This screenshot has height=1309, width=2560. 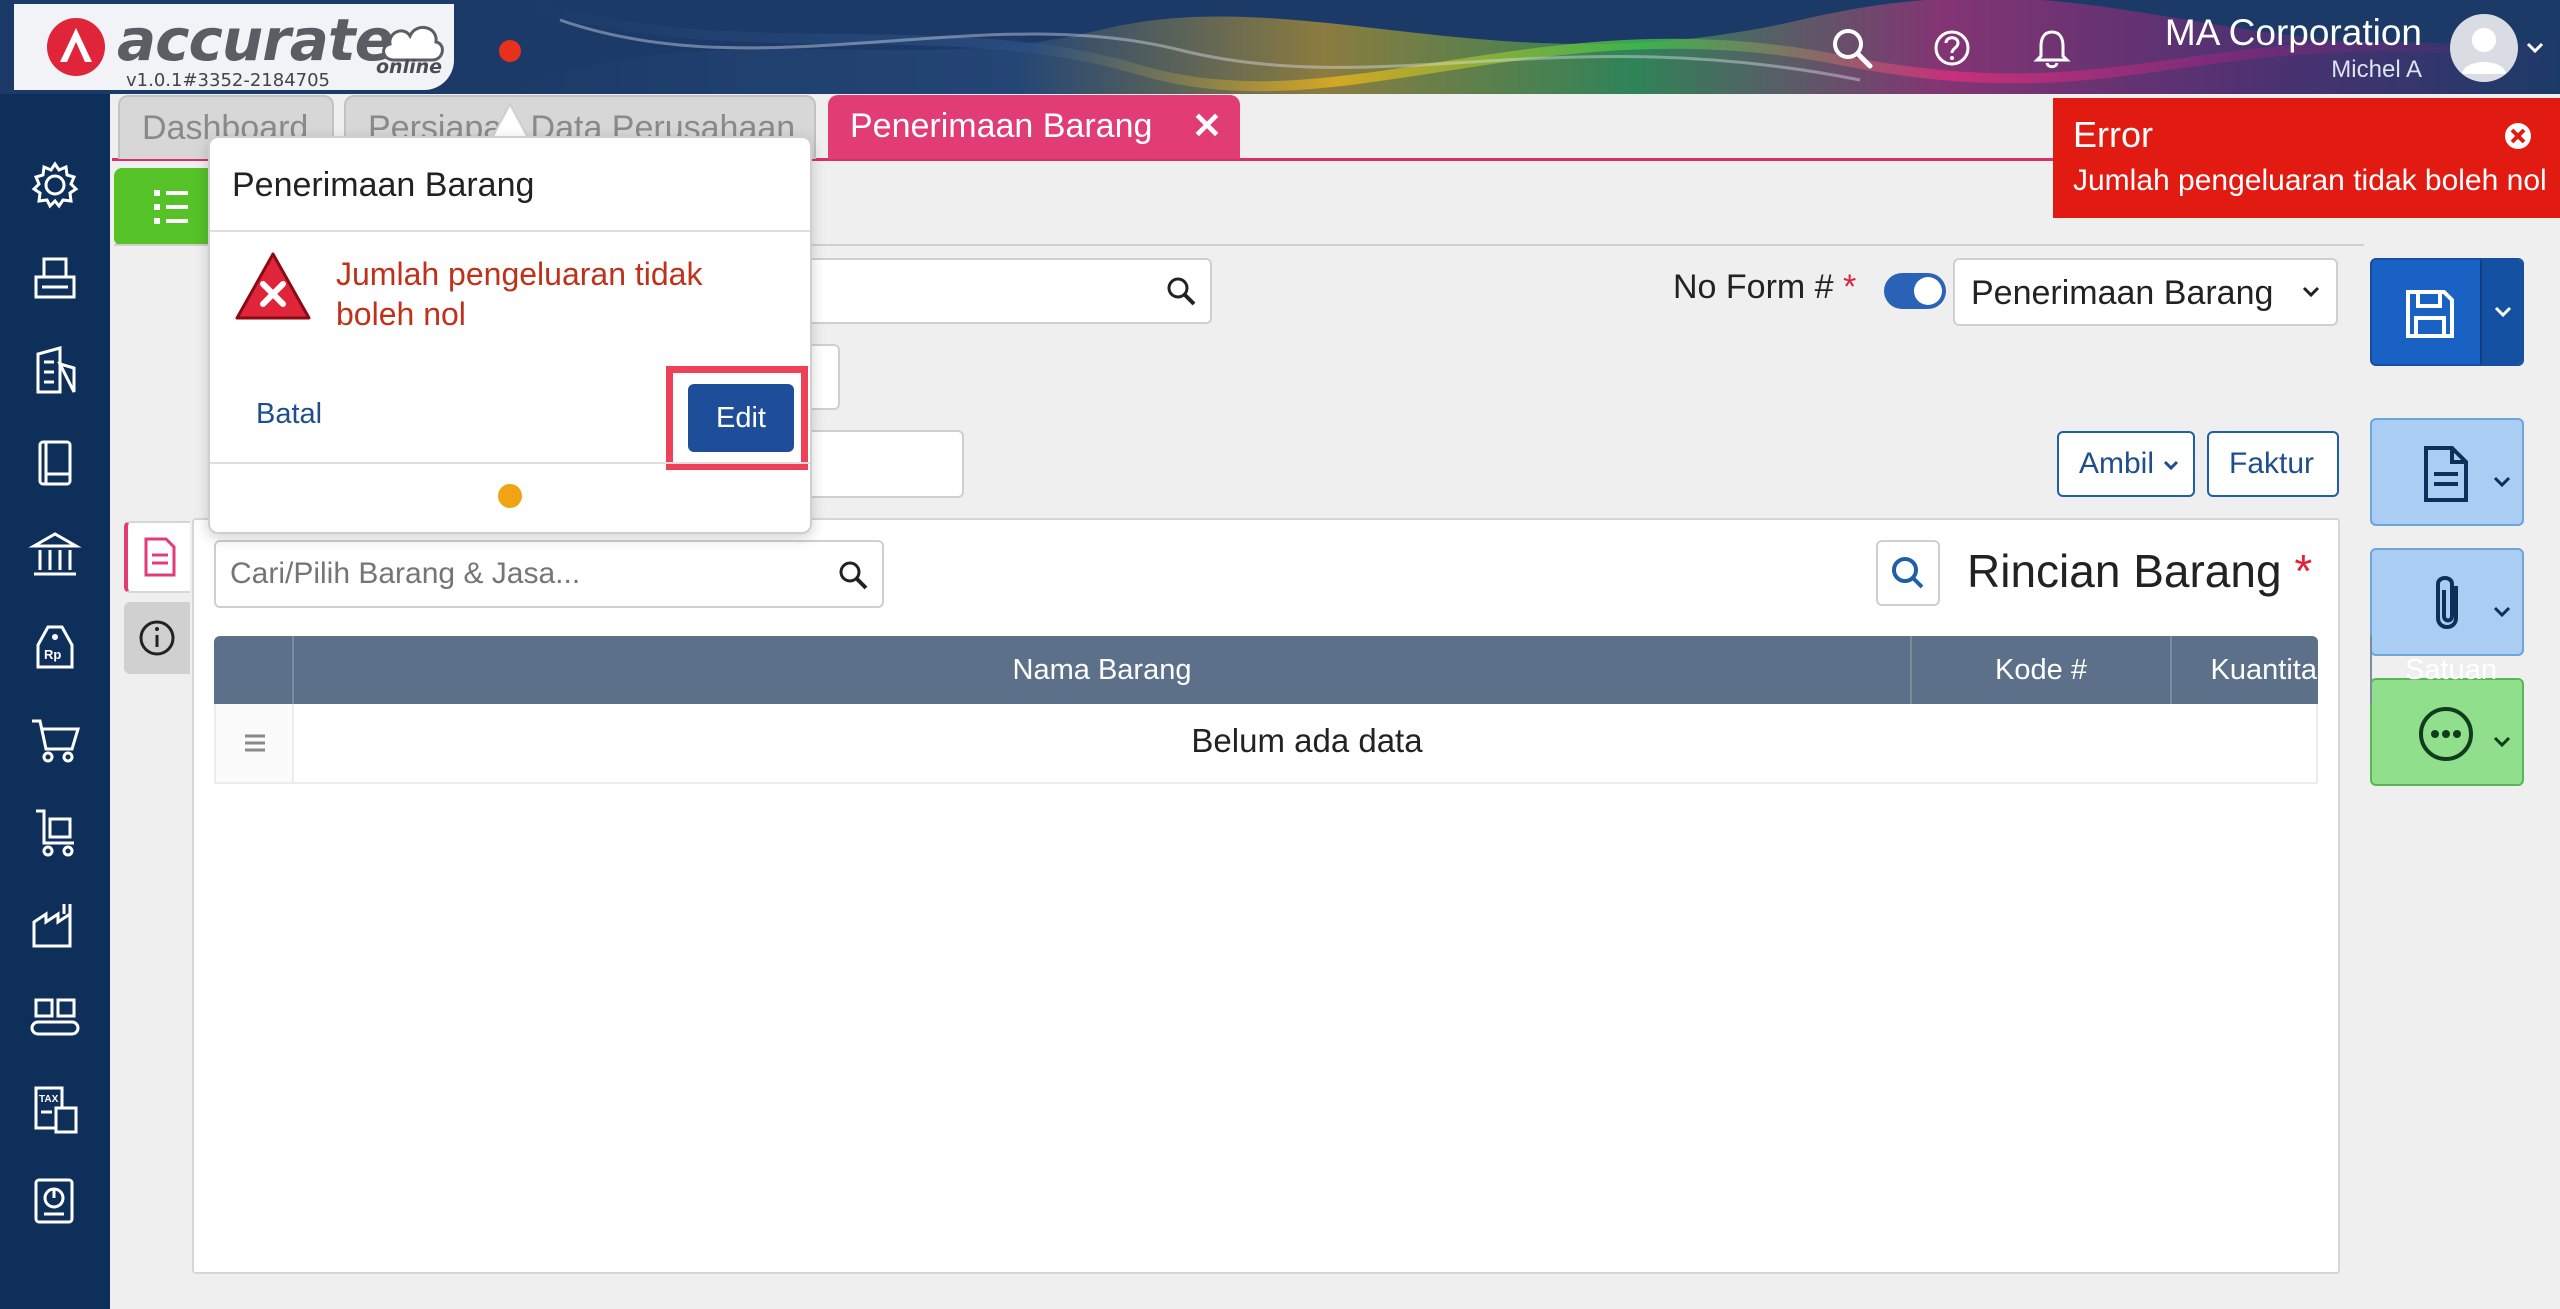 I want to click on logo-subtext: online, so click(x=409, y=67).